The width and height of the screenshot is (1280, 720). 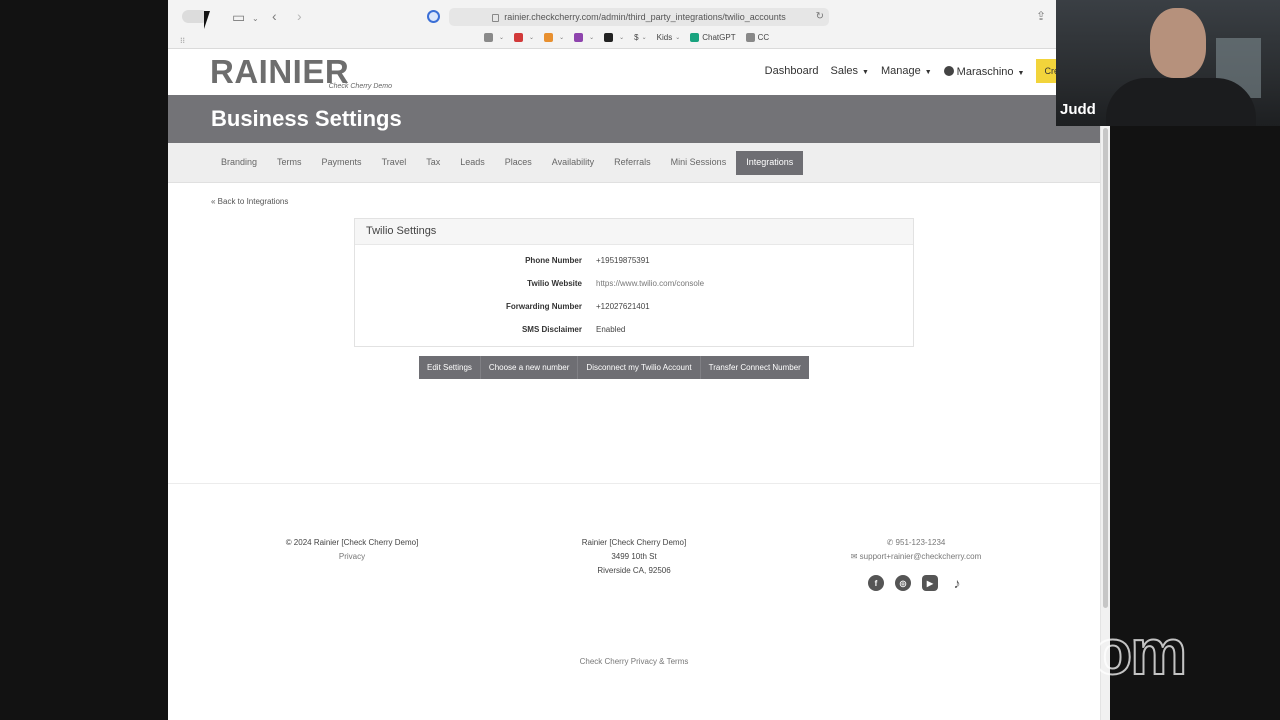 I want to click on setting-row-phone: Phone Number +19519875391, so click(x=635, y=264).